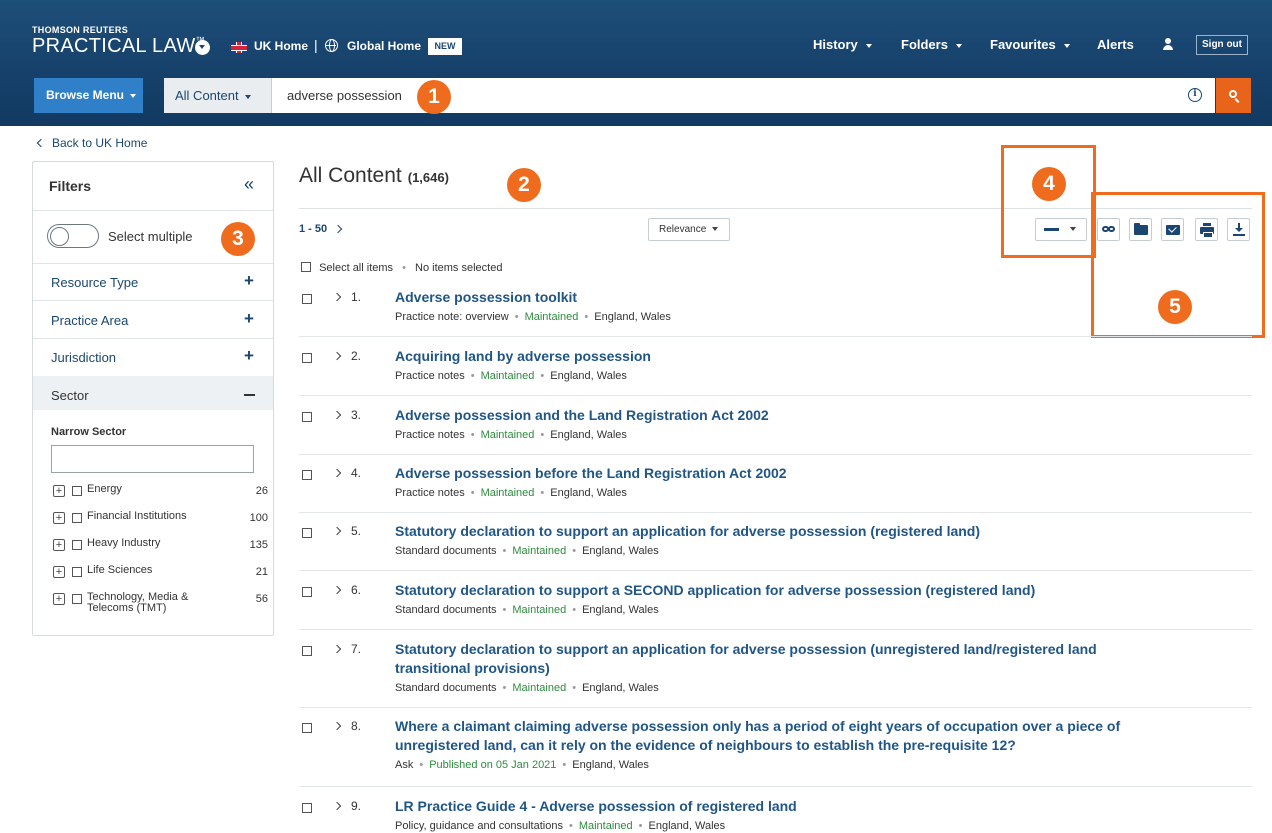 Image resolution: width=1272 pixels, height=833 pixels. Describe the element at coordinates (785, 297) in the screenshot. I see `result-title-link: Adverse possession toolkit` at that location.